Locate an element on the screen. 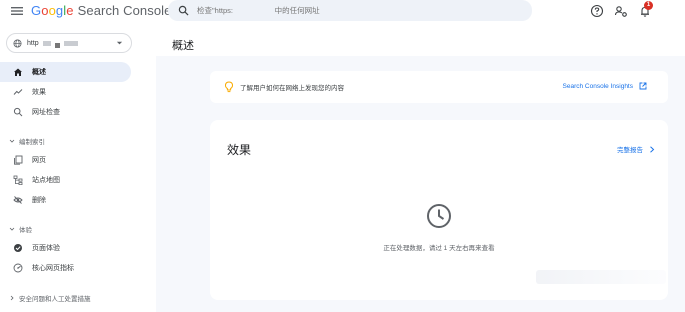 This screenshot has height=312, width=685. redacted-area is located at coordinates (601, 277).